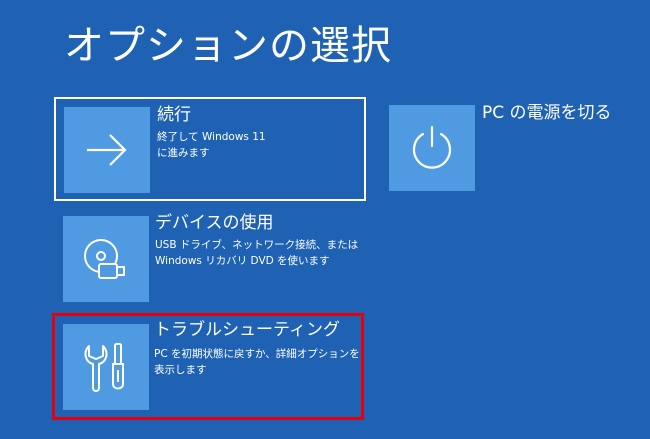  I want to click on continue-label: 続行, so click(174, 115).